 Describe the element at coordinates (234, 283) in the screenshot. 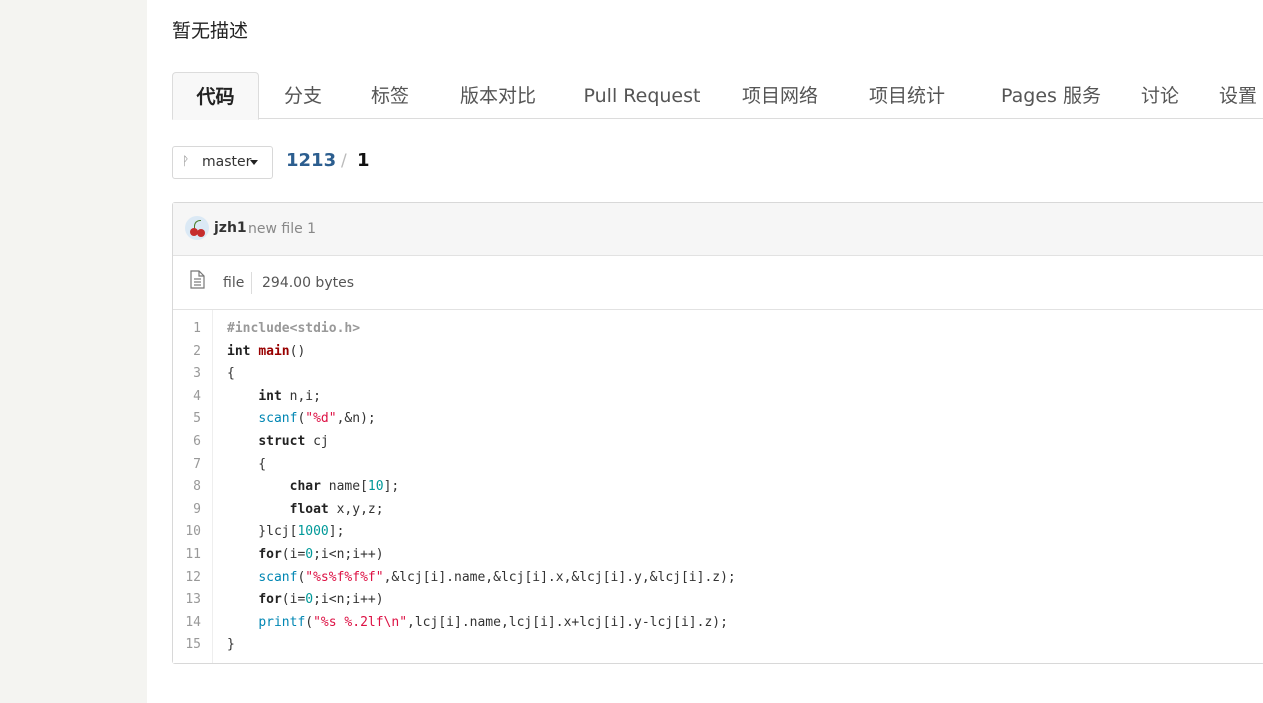

I see `file-type: file` at that location.